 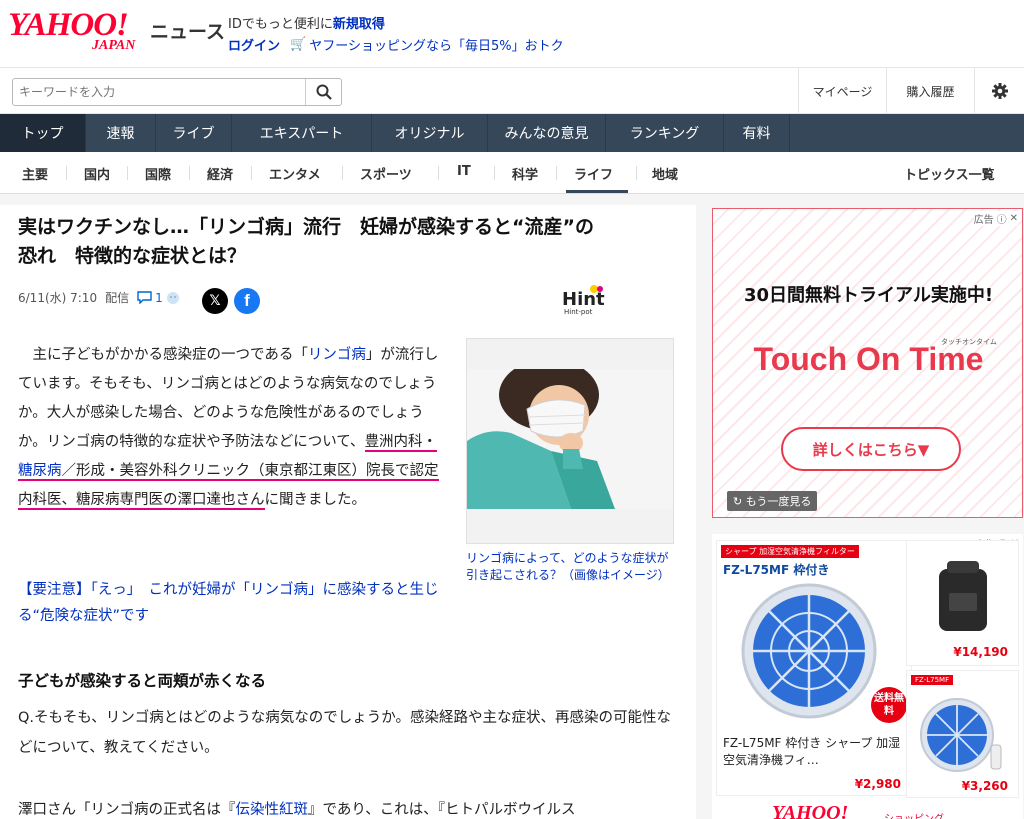 I want to click on nav-tab-original: オリジナル, so click(x=430, y=133).